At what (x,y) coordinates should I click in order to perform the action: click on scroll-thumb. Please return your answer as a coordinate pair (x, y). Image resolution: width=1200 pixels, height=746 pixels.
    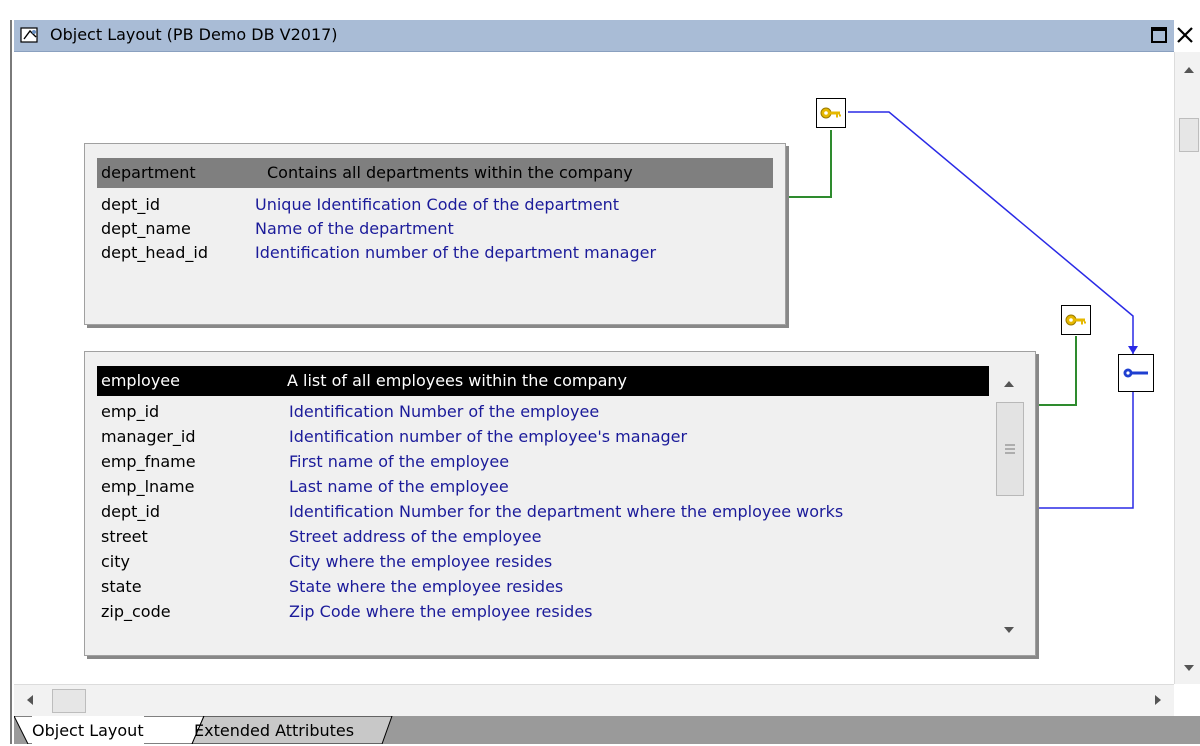
    Looking at the image, I should click on (1010, 449).